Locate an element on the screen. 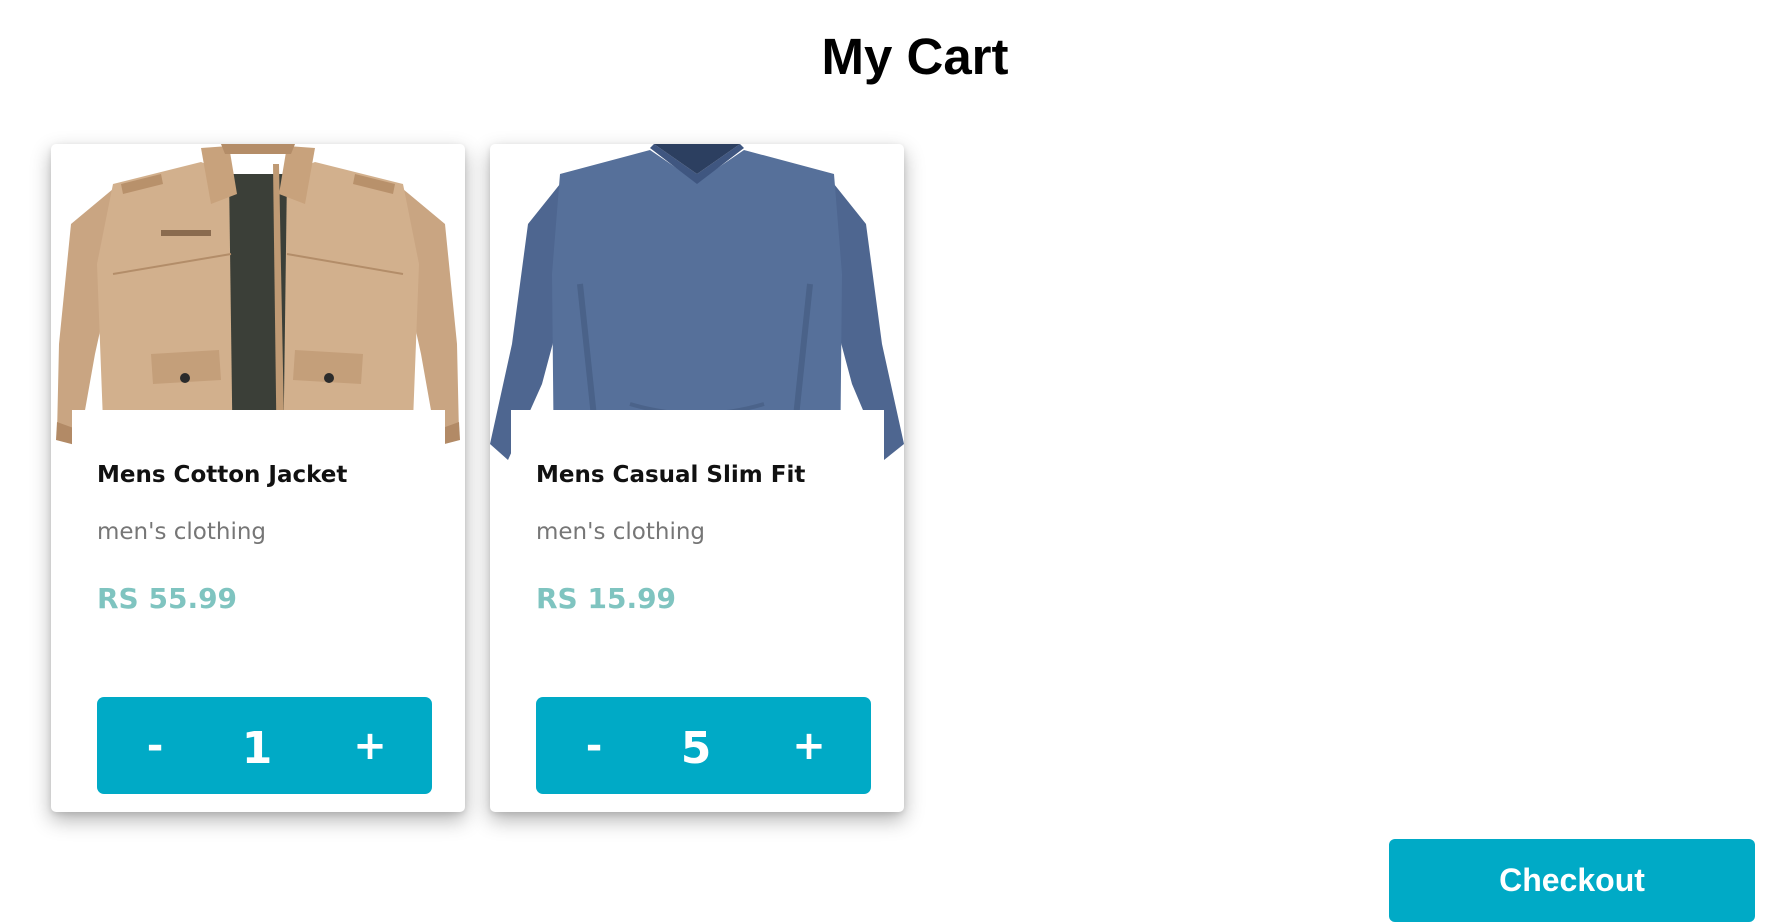 The image size is (1780, 922). quantity-stepper: - 5 + is located at coordinates (703, 745).